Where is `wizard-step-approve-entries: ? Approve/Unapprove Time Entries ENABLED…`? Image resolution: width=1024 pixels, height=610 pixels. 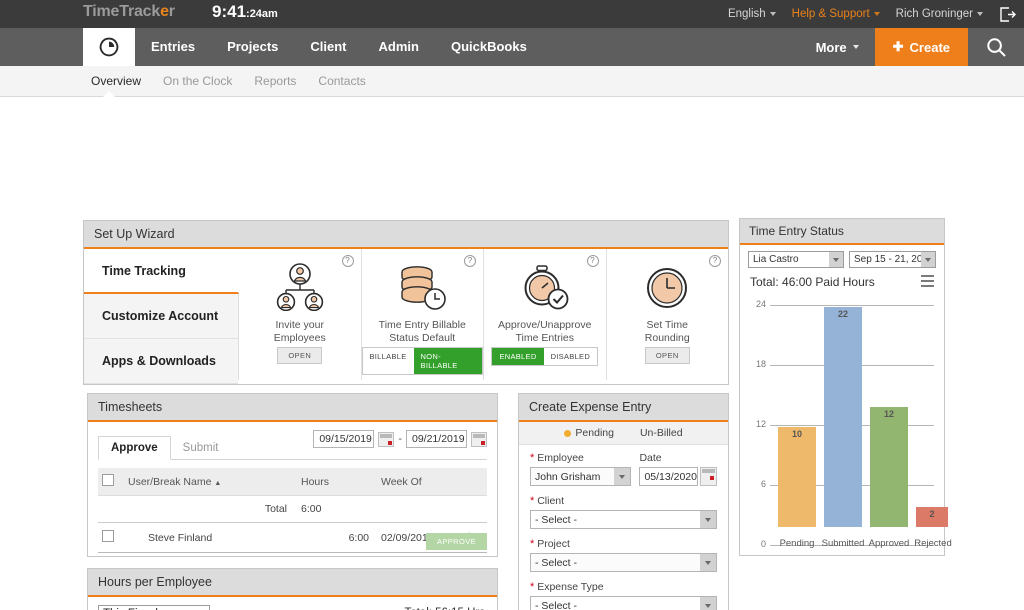
wizard-step-approve-entries: ? Approve/Unapprove Time Entries ENABLED… is located at coordinates (544, 314).